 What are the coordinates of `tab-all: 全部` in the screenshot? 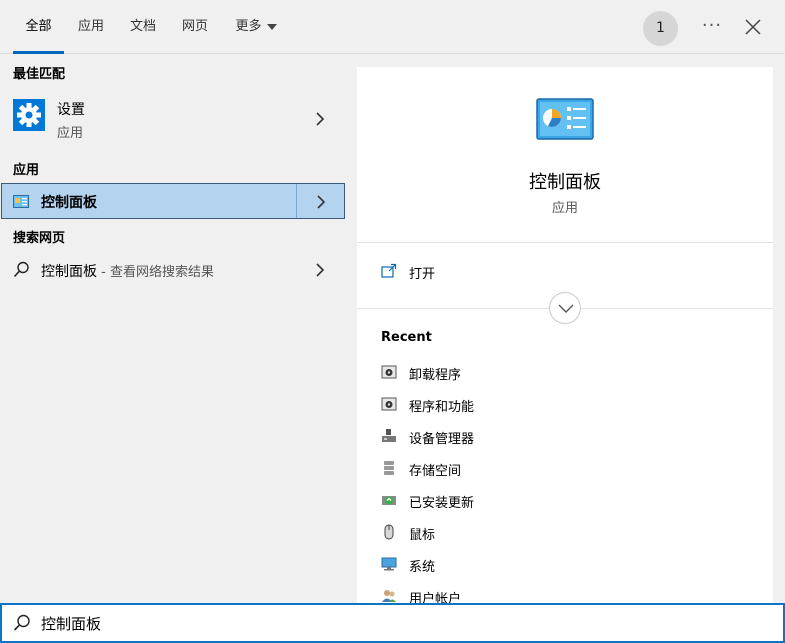 It's located at (38, 27).